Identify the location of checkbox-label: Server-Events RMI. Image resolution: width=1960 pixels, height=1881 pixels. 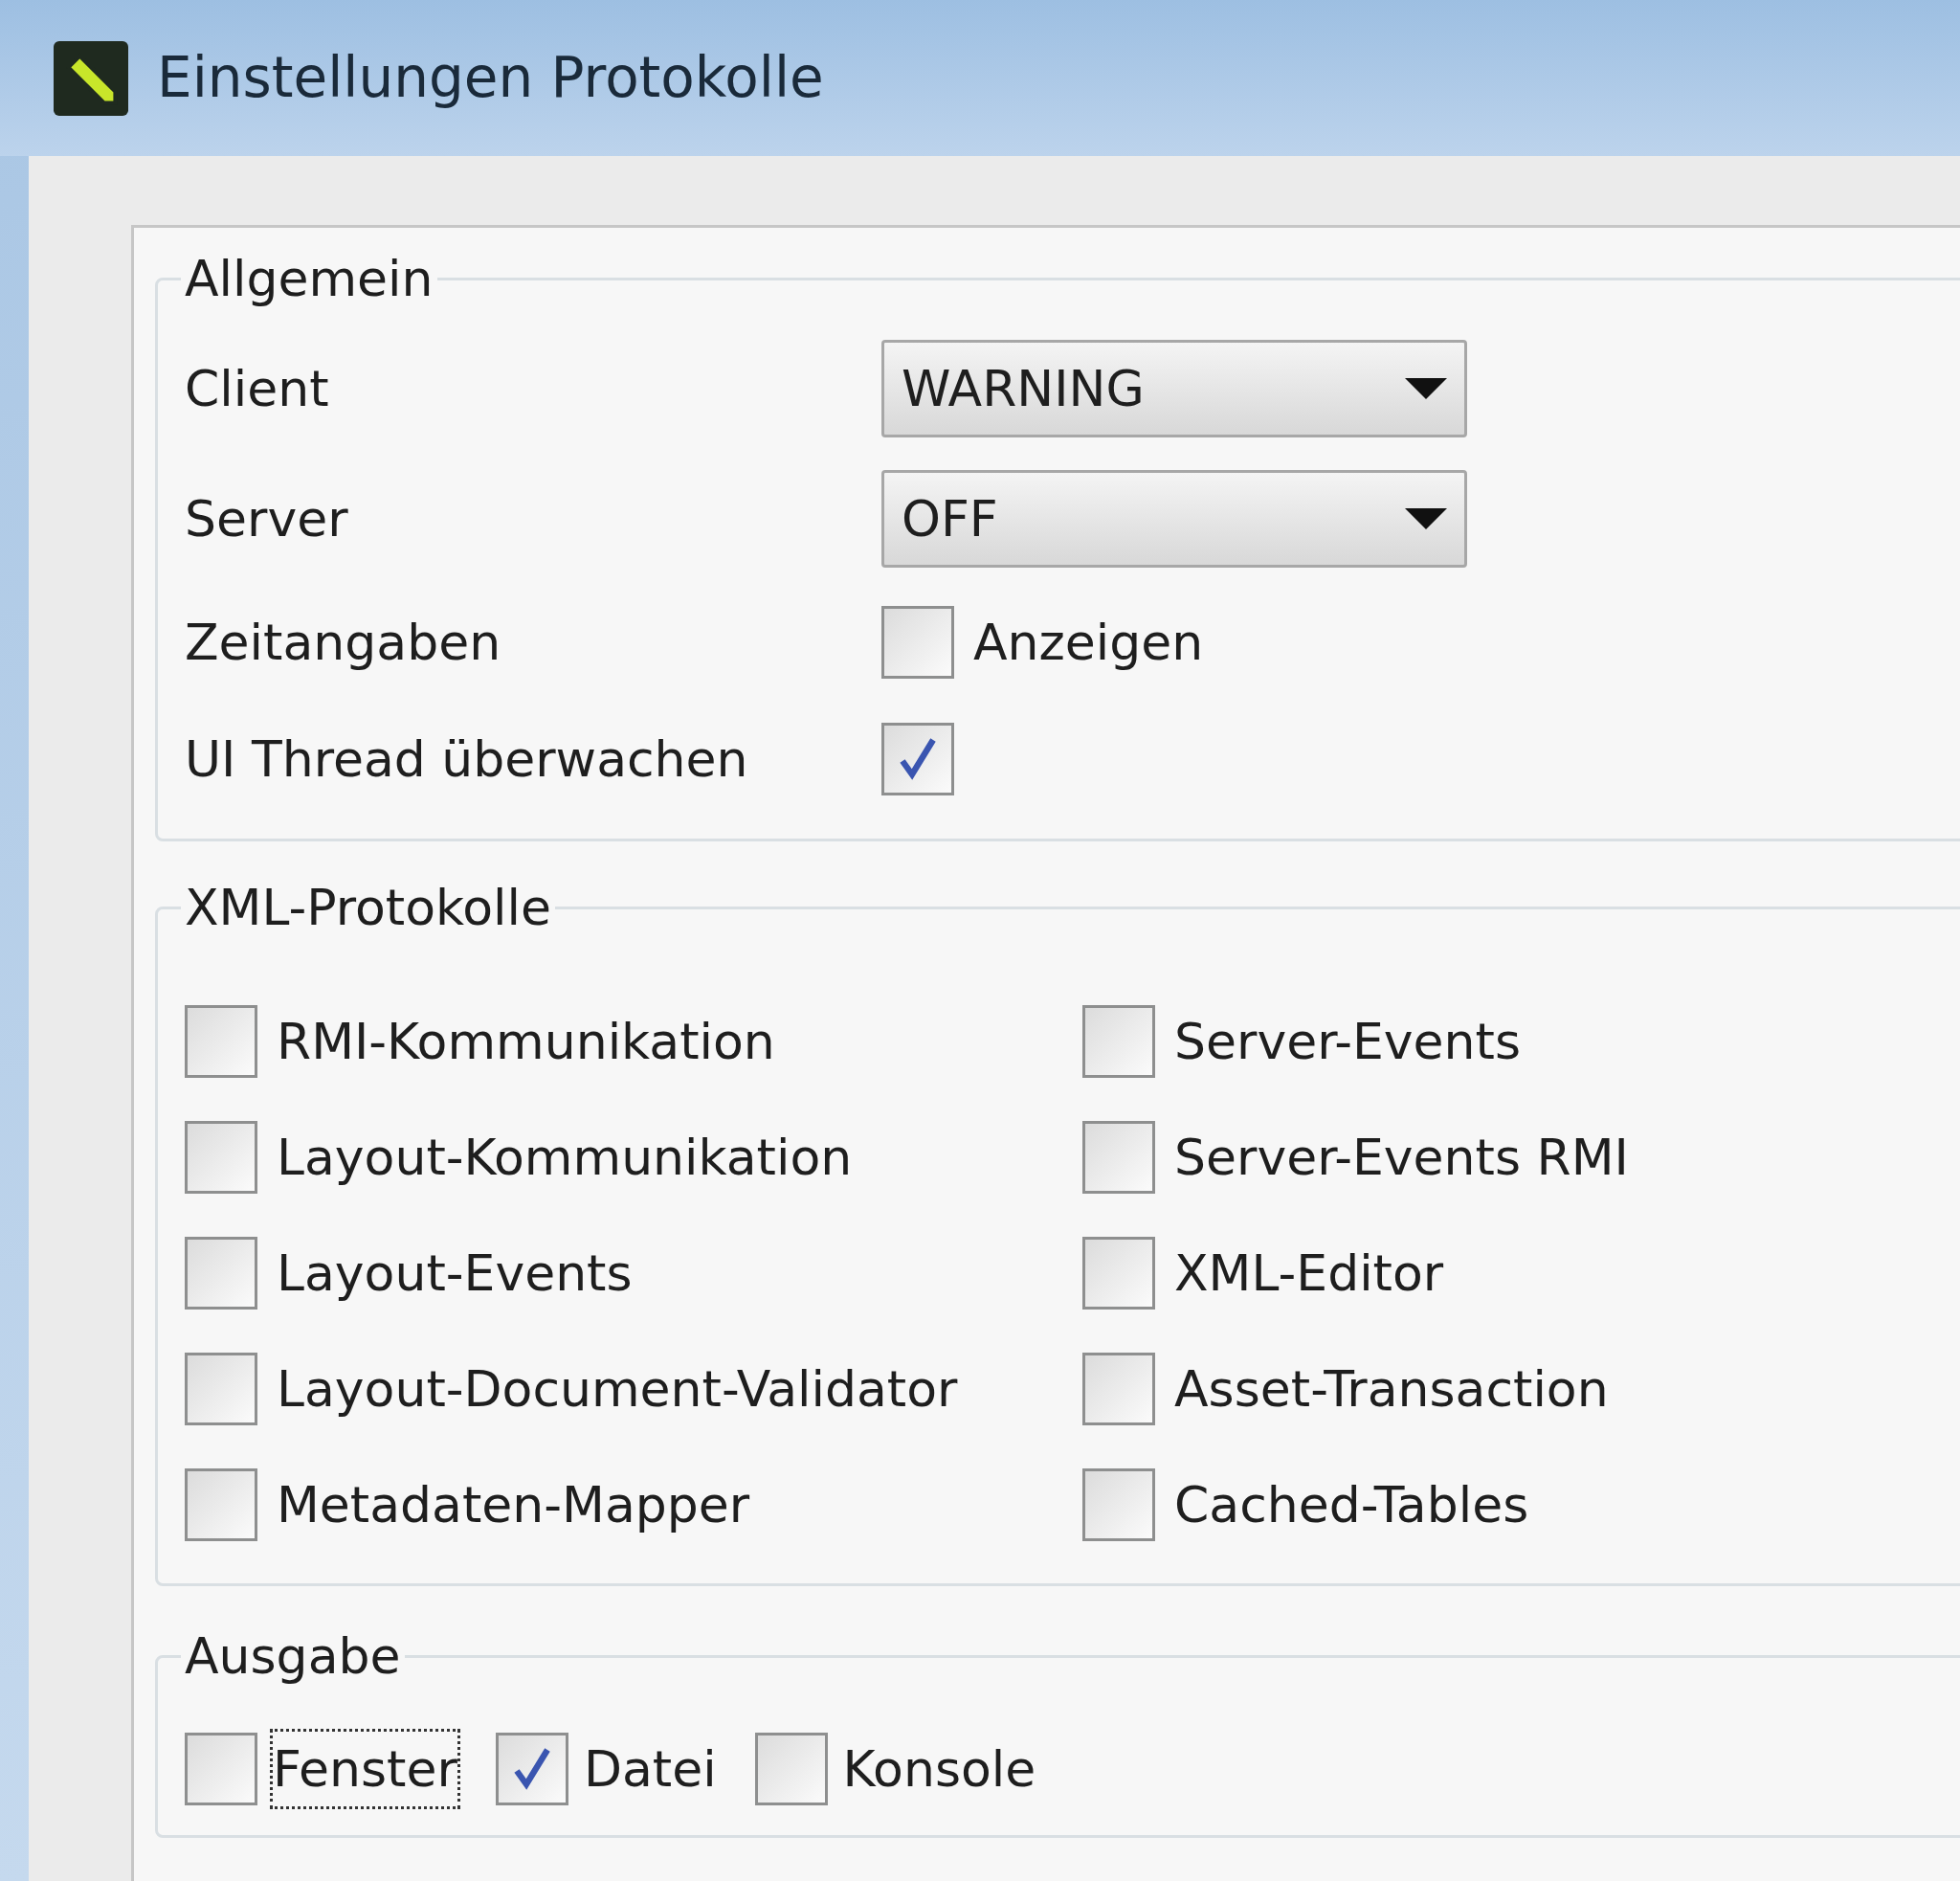
(1402, 1157).